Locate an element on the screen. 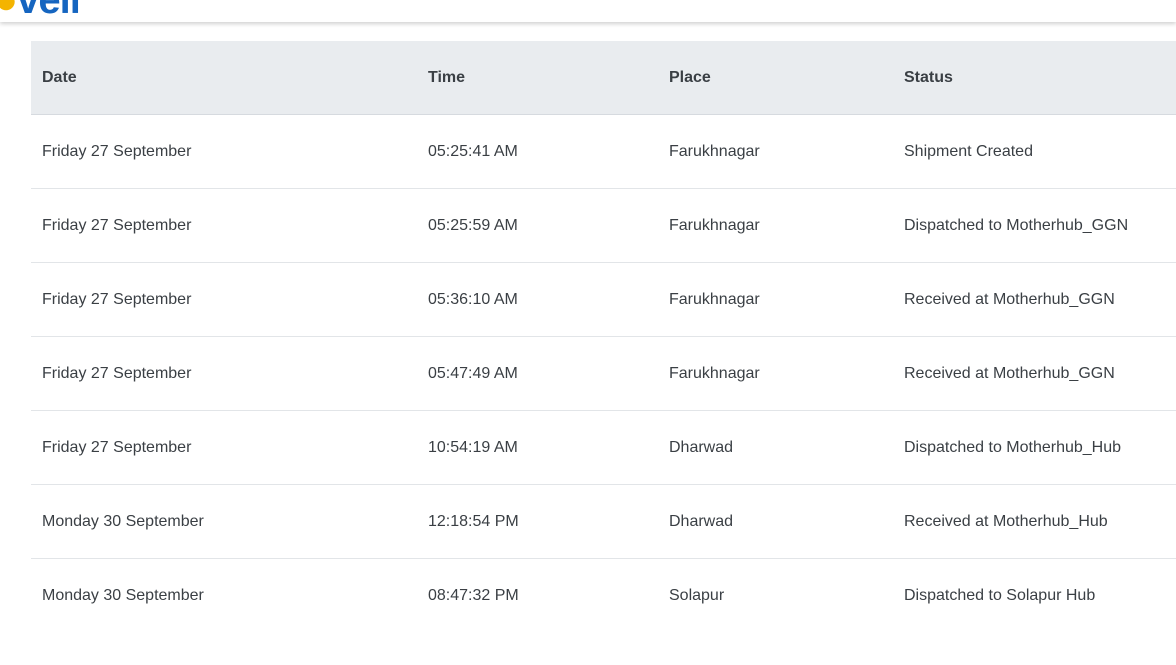  top-navbar: ●vell is located at coordinates (588, 11).